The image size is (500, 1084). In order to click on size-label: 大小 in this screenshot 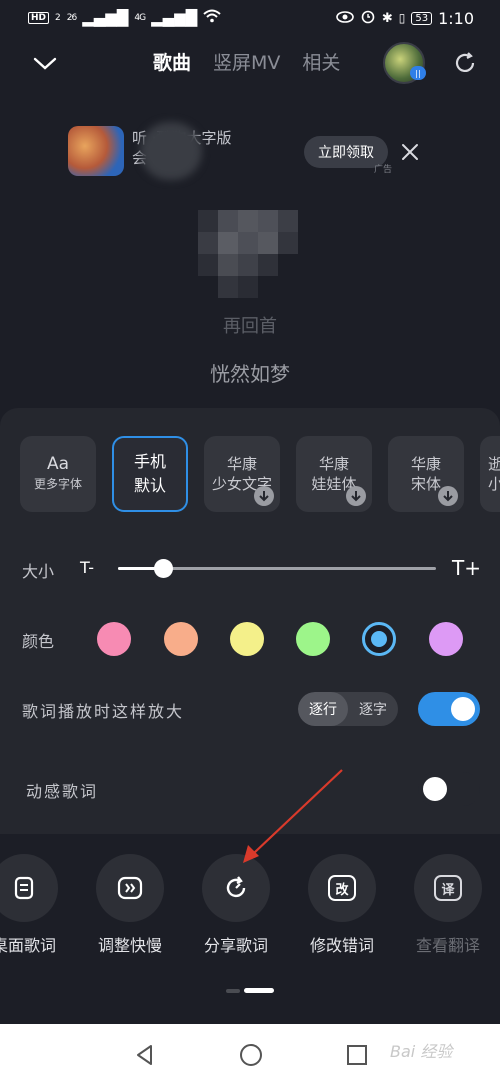, I will do `click(38, 571)`.